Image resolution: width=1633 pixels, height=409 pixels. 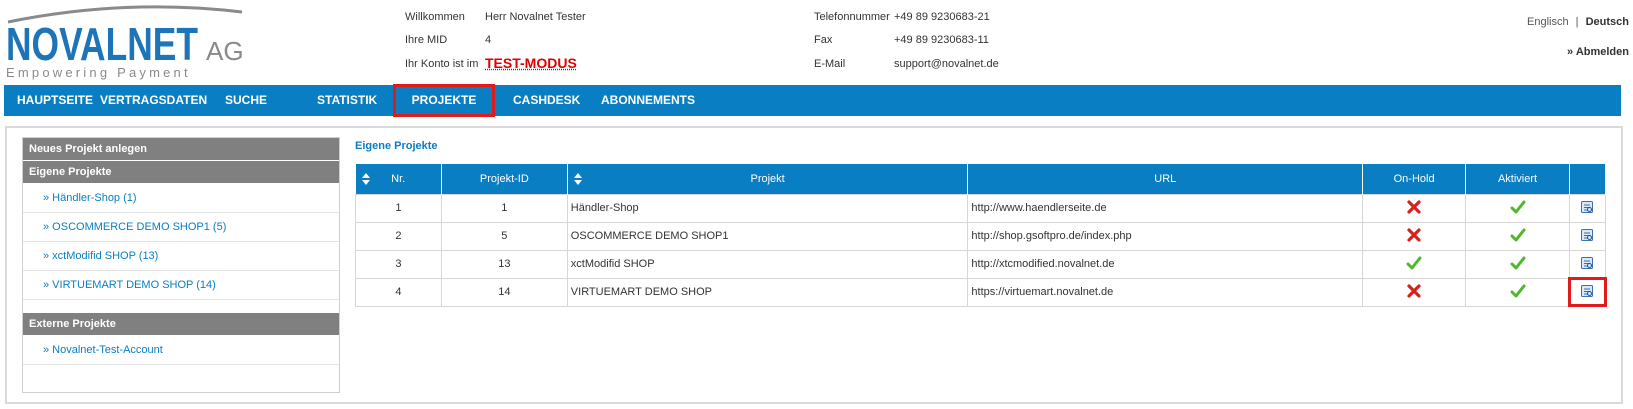 I want to click on sidebar-external-novalnet-test: » Novalnet-Test-Account, so click(x=181, y=350).